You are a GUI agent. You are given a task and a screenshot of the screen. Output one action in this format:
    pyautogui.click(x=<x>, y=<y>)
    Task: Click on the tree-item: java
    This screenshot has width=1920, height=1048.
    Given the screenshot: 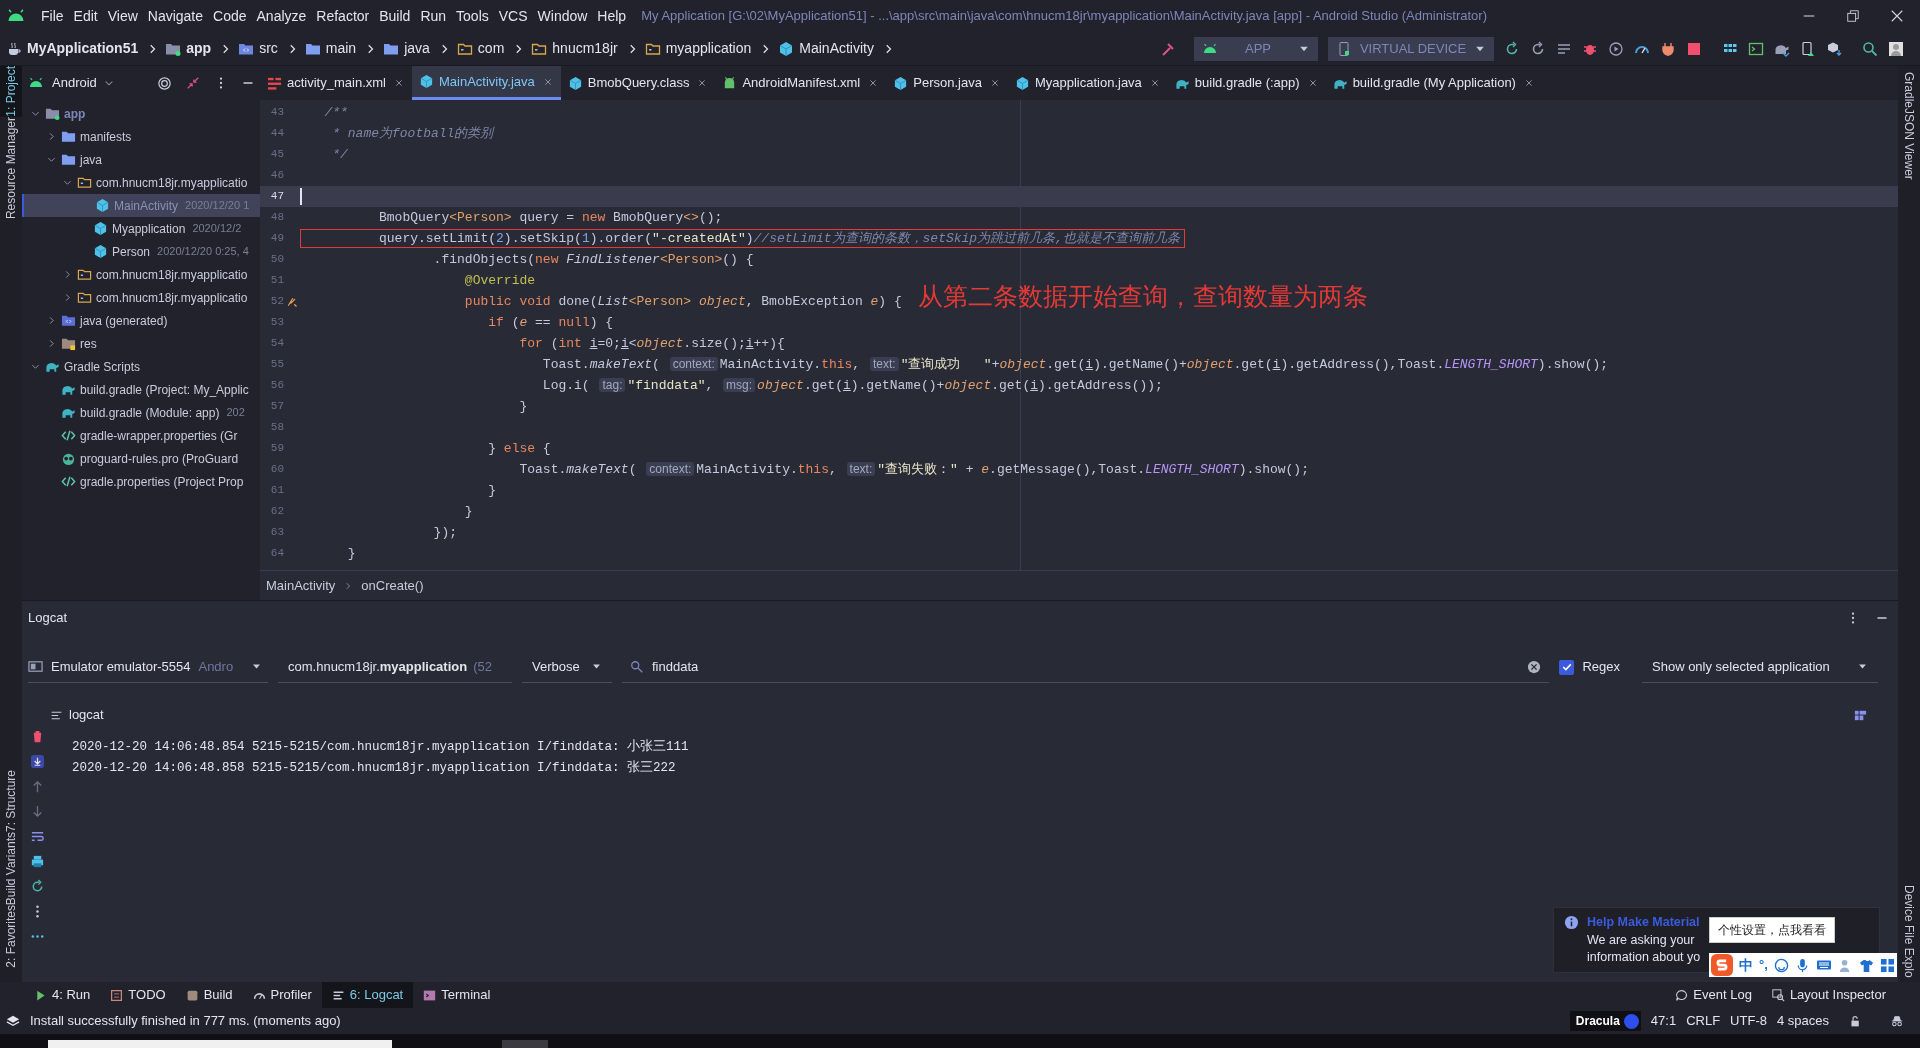 What is the action you would take?
    pyautogui.click(x=141, y=159)
    